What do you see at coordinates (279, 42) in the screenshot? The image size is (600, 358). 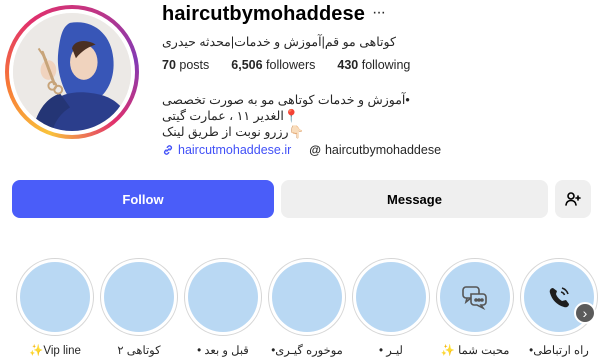 I see `profile-full-name: کوتاهی مو قم|آموزش و خدمات|محدثه حیدری` at bounding box center [279, 42].